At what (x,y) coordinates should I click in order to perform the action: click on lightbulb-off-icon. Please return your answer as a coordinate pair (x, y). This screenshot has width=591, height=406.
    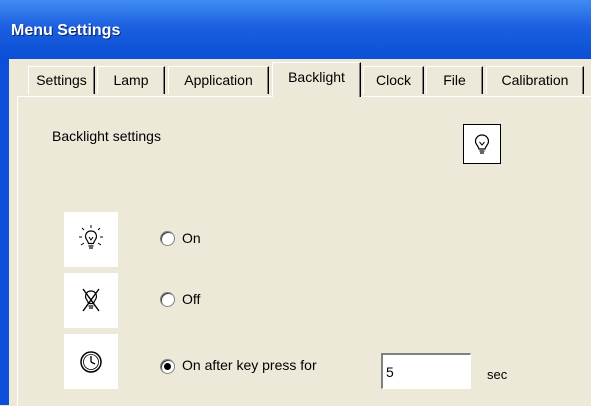
    Looking at the image, I should click on (91, 300).